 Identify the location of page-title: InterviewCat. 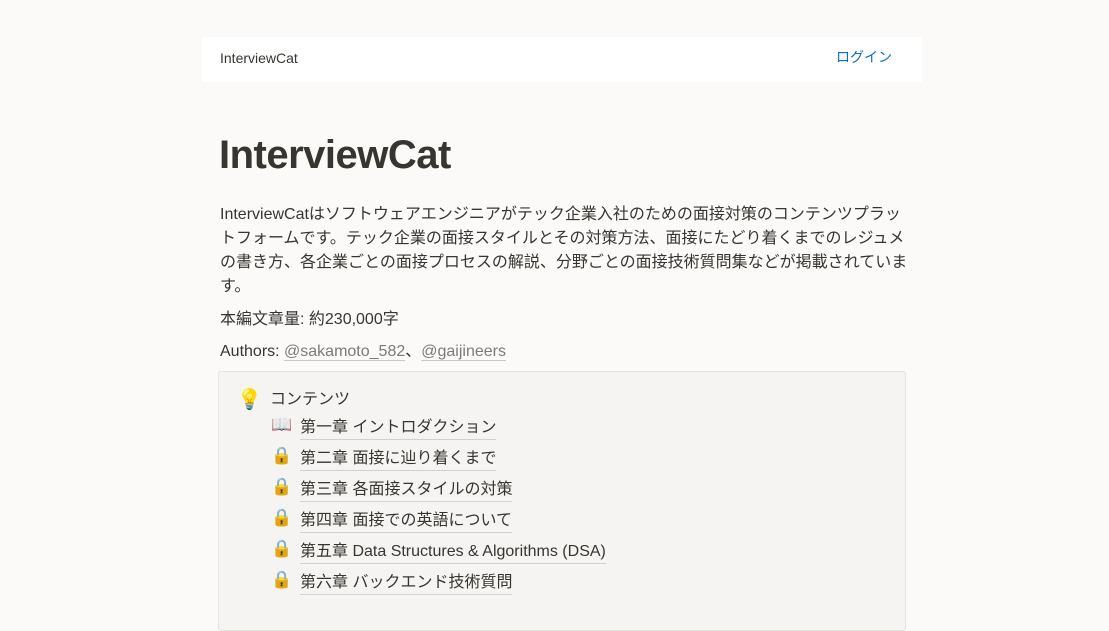
(335, 155).